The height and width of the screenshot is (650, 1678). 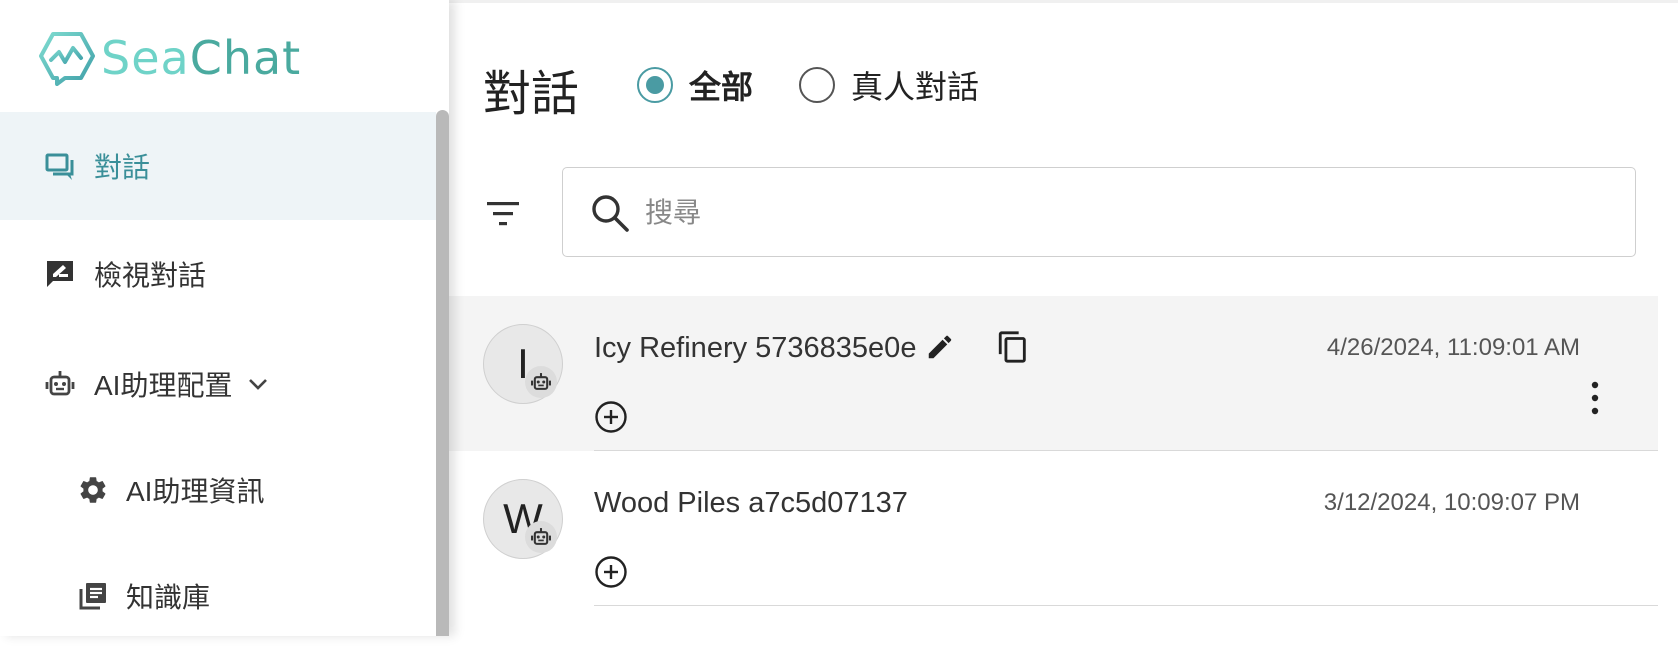 What do you see at coordinates (218, 596) in the screenshot?
I see `sidebar-item-knowledge-base: 知識庫` at bounding box center [218, 596].